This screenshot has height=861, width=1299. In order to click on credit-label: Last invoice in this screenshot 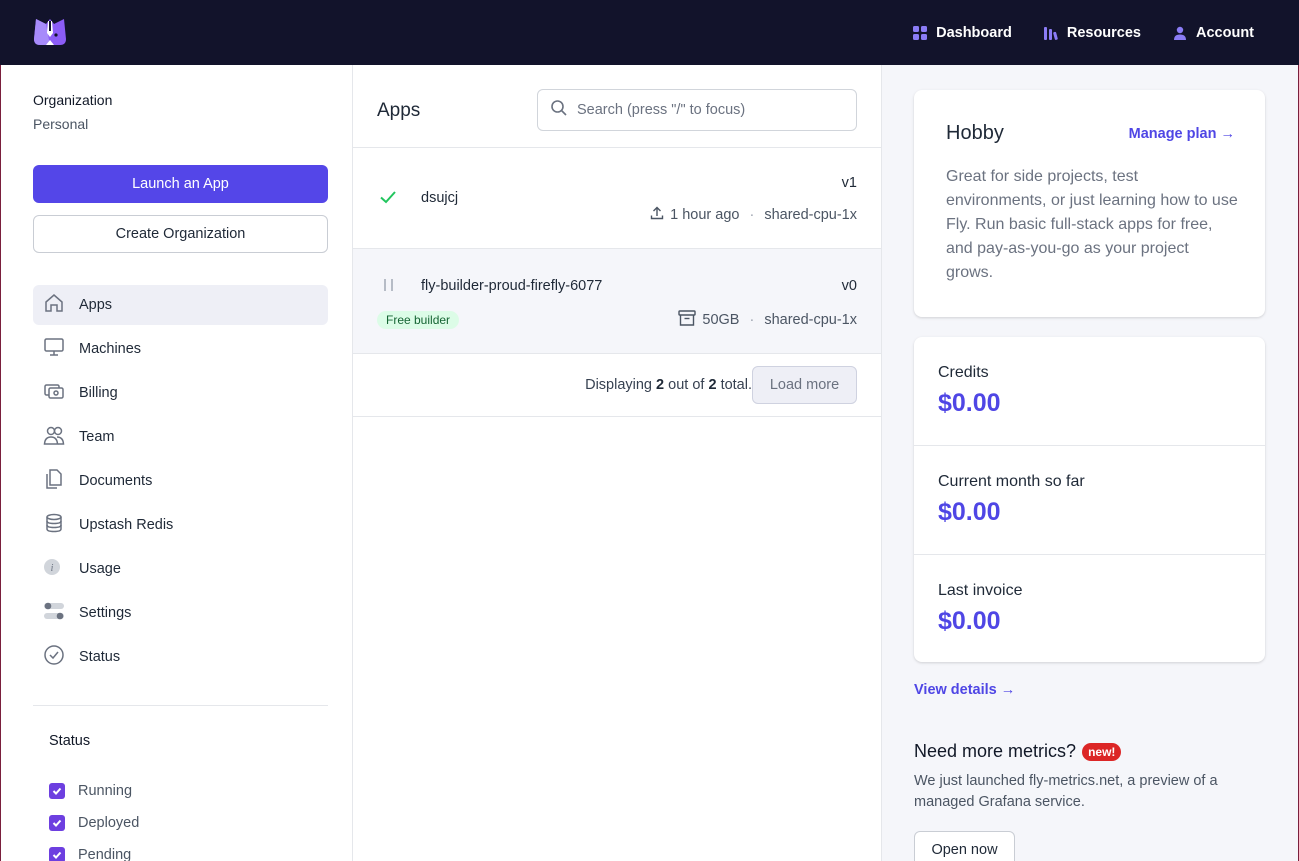, I will do `click(980, 590)`.